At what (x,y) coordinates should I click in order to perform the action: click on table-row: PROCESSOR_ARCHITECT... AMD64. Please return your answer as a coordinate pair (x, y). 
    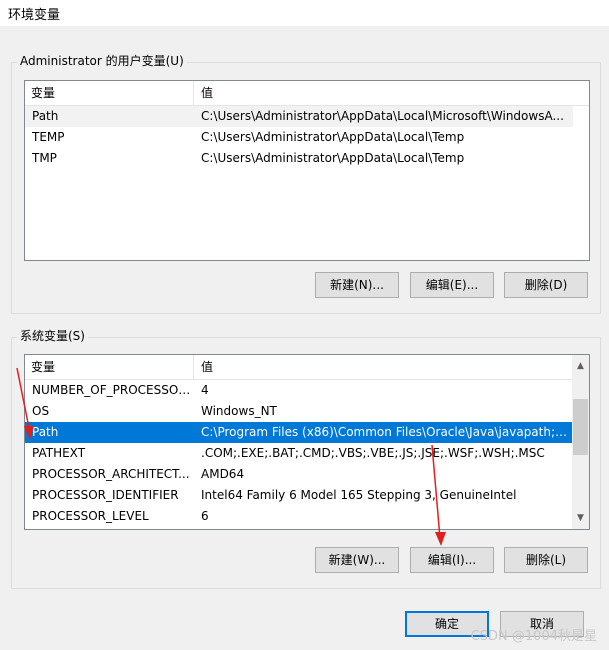
    Looking at the image, I should click on (298, 474).